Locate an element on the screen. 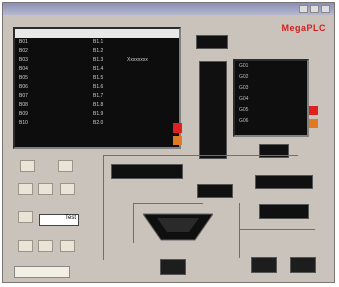  maximize-button is located at coordinates (314, 9).